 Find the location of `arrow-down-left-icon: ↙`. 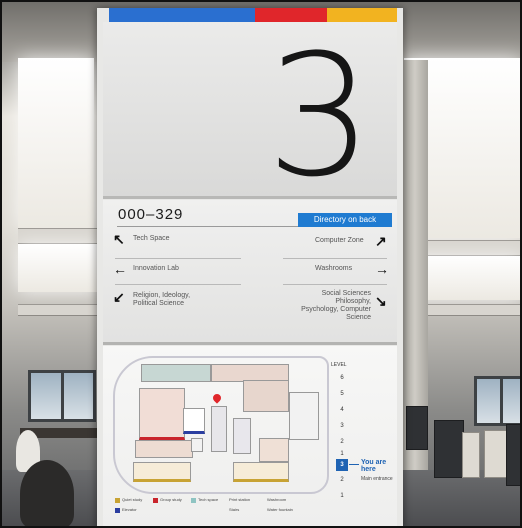

arrow-down-left-icon: ↙ is located at coordinates (119, 297).